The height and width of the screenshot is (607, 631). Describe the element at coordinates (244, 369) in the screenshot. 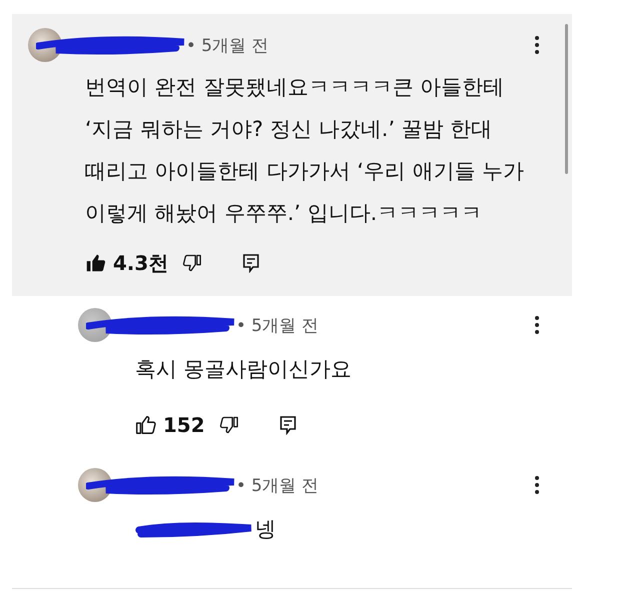

I see `comment-text: 혹시 몽골사람이신가요` at that location.